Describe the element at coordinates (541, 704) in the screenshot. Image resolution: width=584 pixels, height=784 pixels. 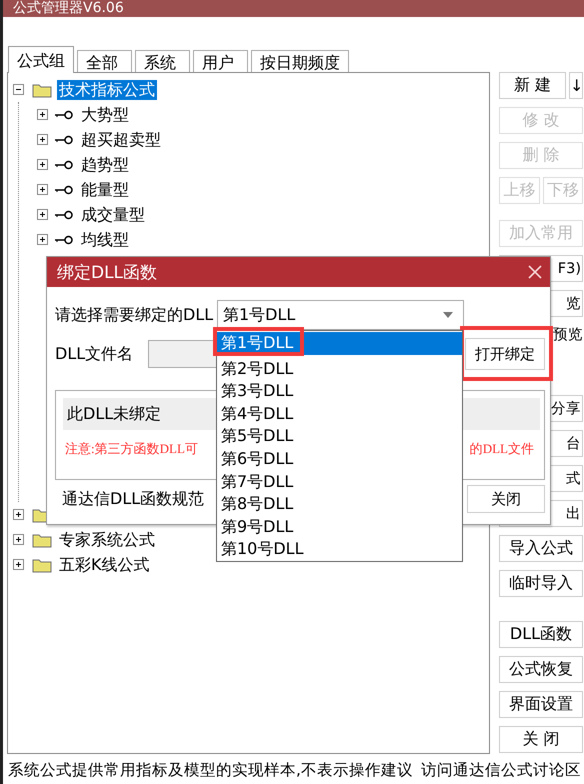
I see `side-button: 界面设置` at that location.